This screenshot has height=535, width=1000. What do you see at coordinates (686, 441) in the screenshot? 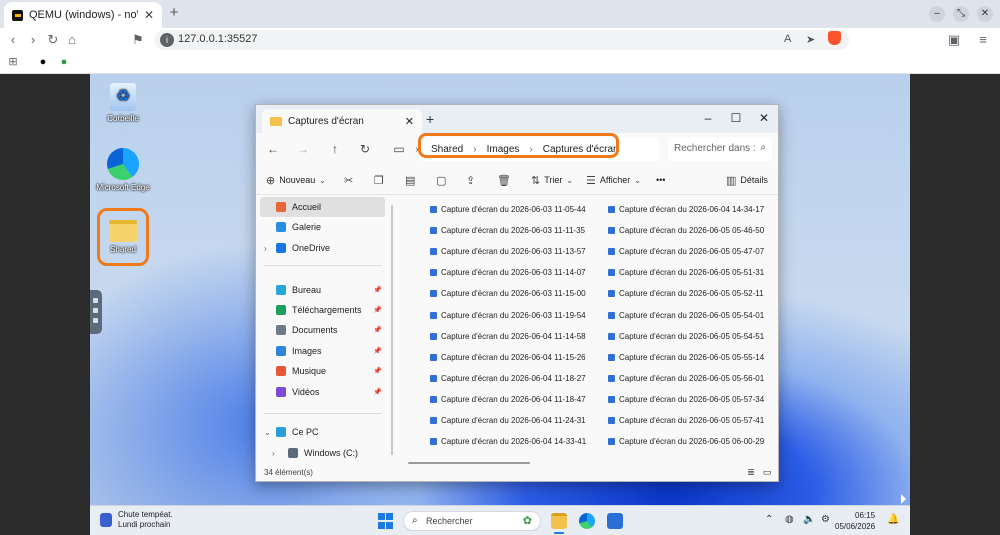
I see `file-item: Capture d'écran du 2026-06-05 06-00-29` at bounding box center [686, 441].